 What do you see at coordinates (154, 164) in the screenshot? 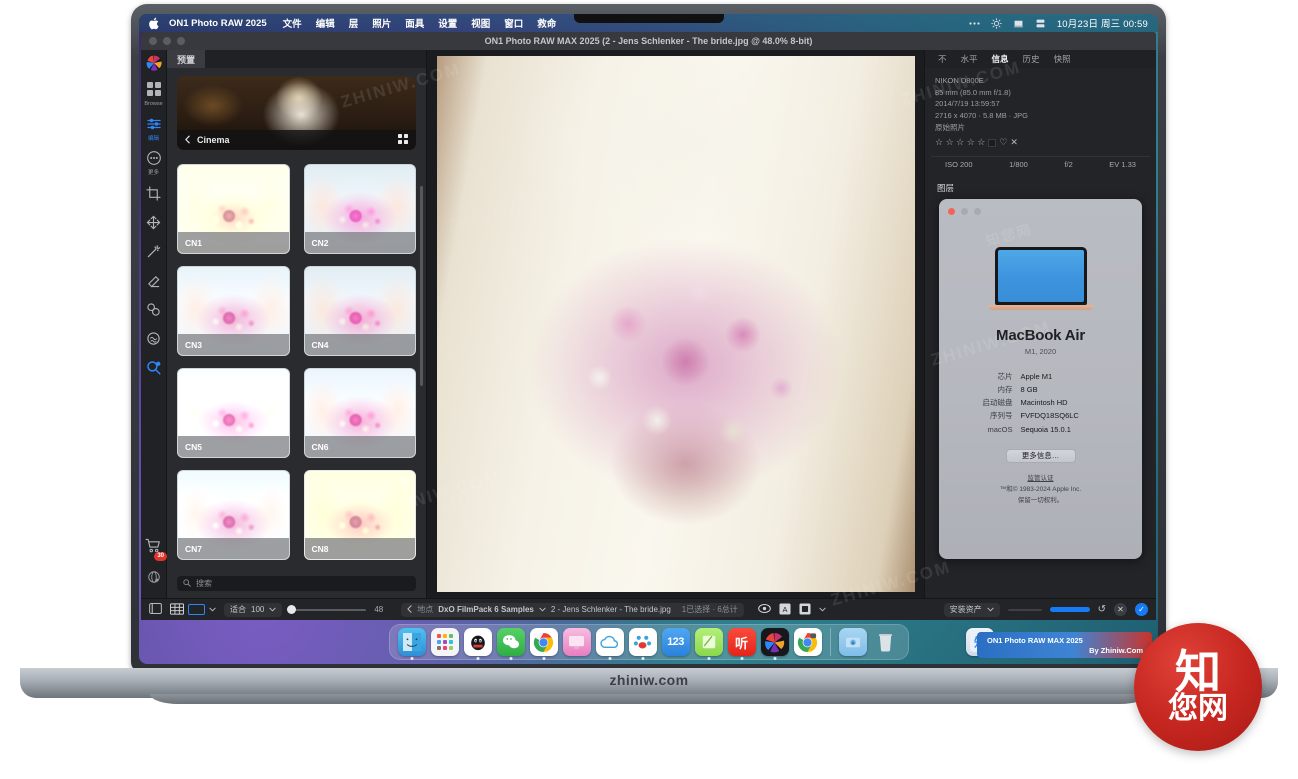
I see `sidebar-item-more: 更多` at bounding box center [154, 164].